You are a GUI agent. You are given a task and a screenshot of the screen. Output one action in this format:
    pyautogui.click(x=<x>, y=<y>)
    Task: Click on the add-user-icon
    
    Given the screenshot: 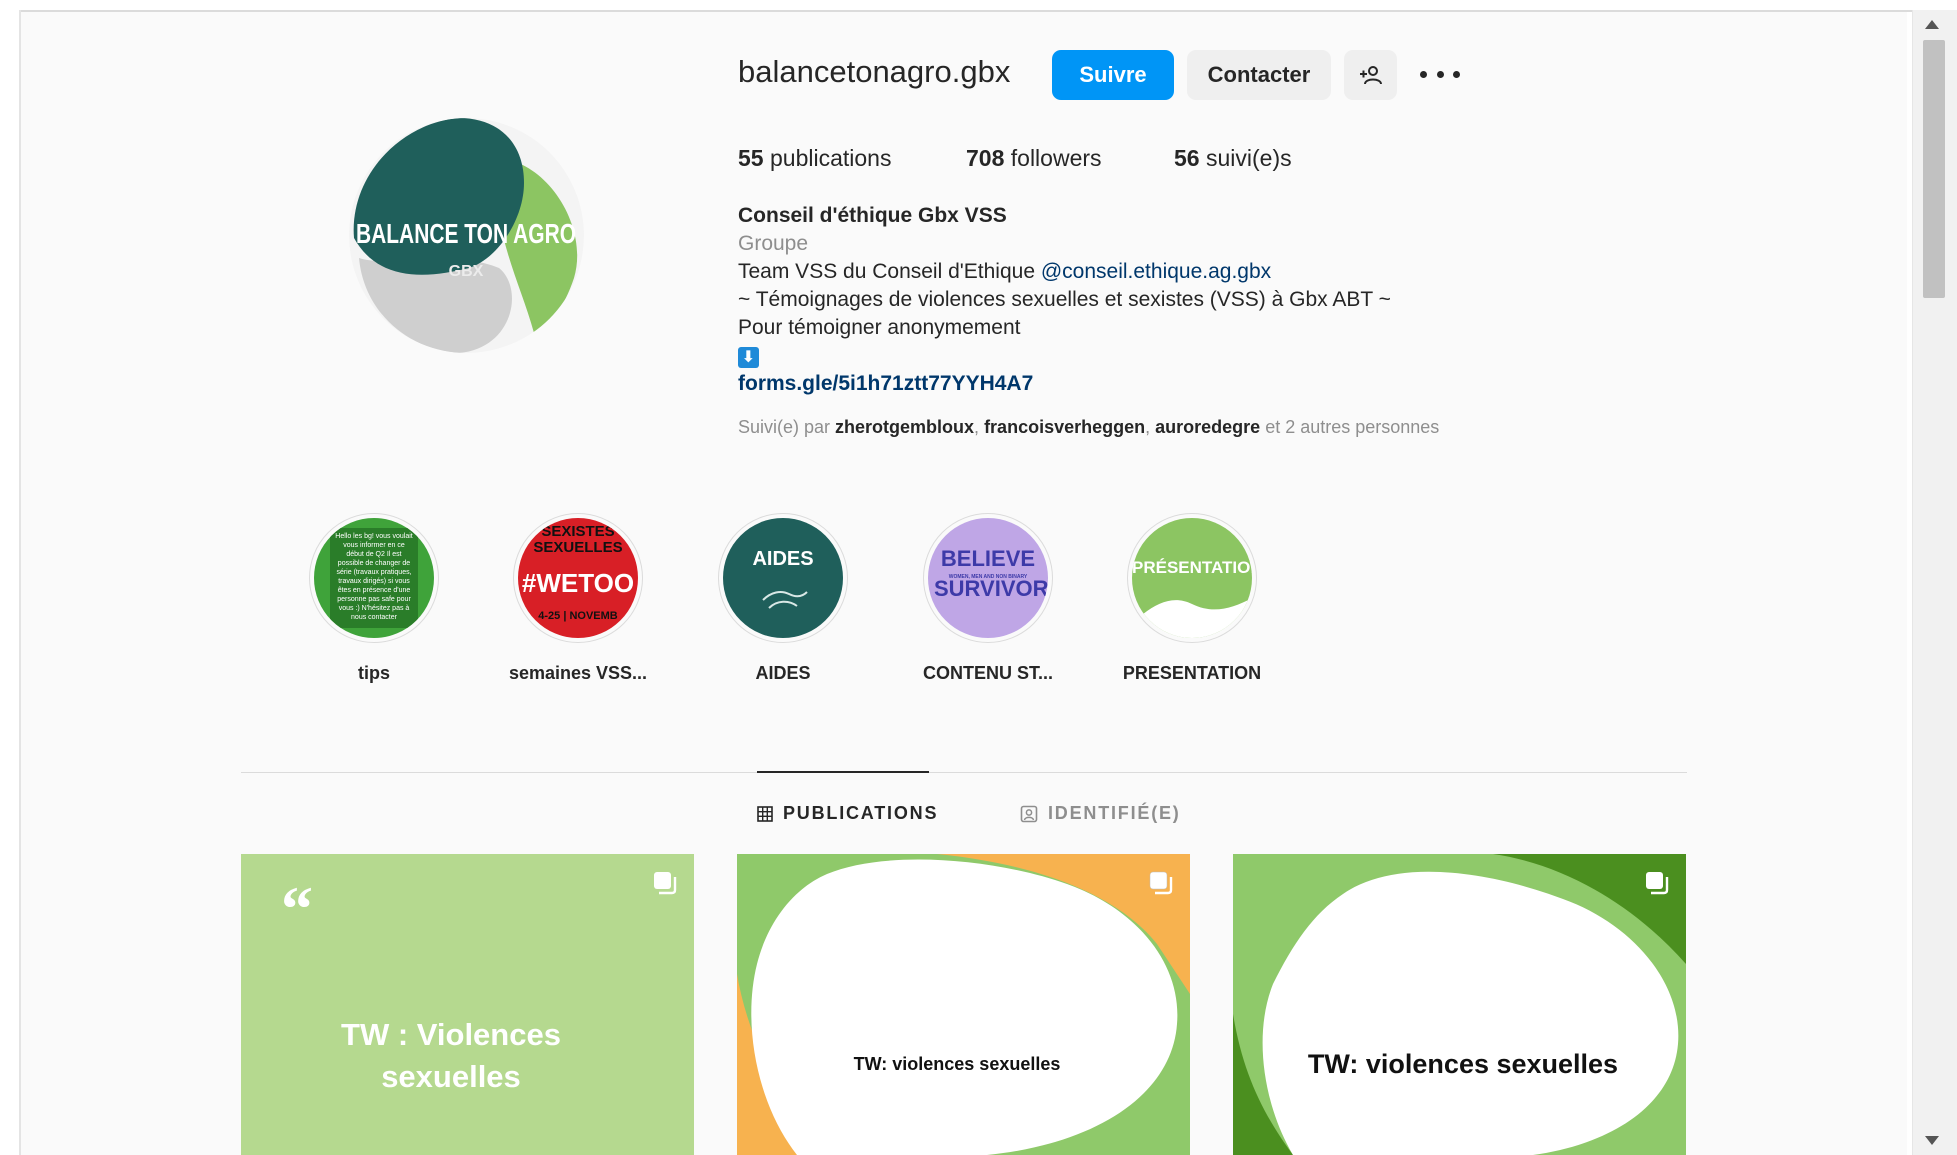 What is the action you would take?
    pyautogui.click(x=1370, y=75)
    